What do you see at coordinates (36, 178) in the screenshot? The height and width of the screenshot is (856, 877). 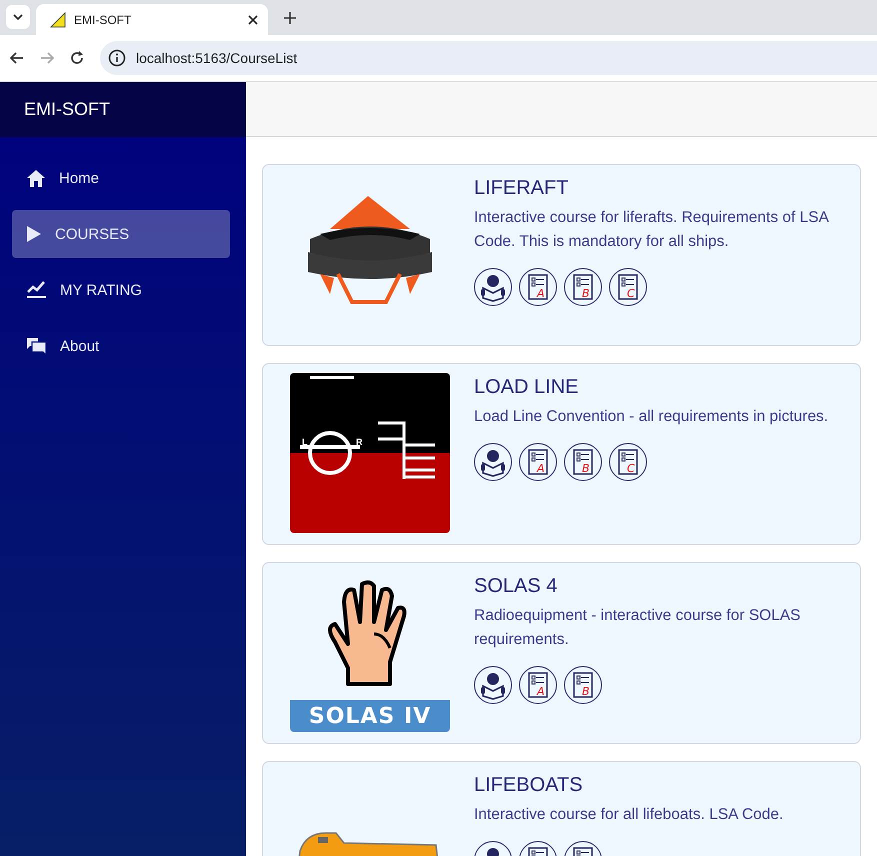 I see `home-icon` at bounding box center [36, 178].